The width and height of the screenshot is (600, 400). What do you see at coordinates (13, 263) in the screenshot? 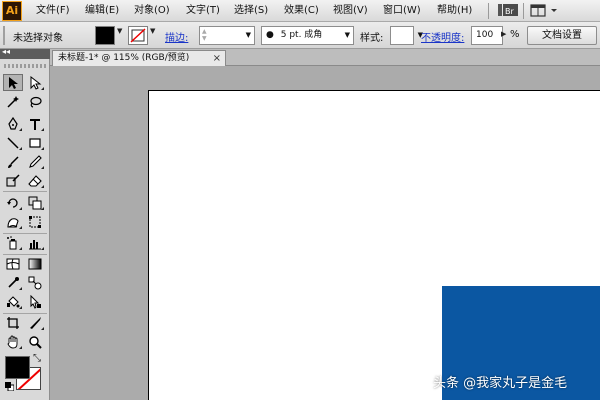
I see `mesh-tool` at bounding box center [13, 263].